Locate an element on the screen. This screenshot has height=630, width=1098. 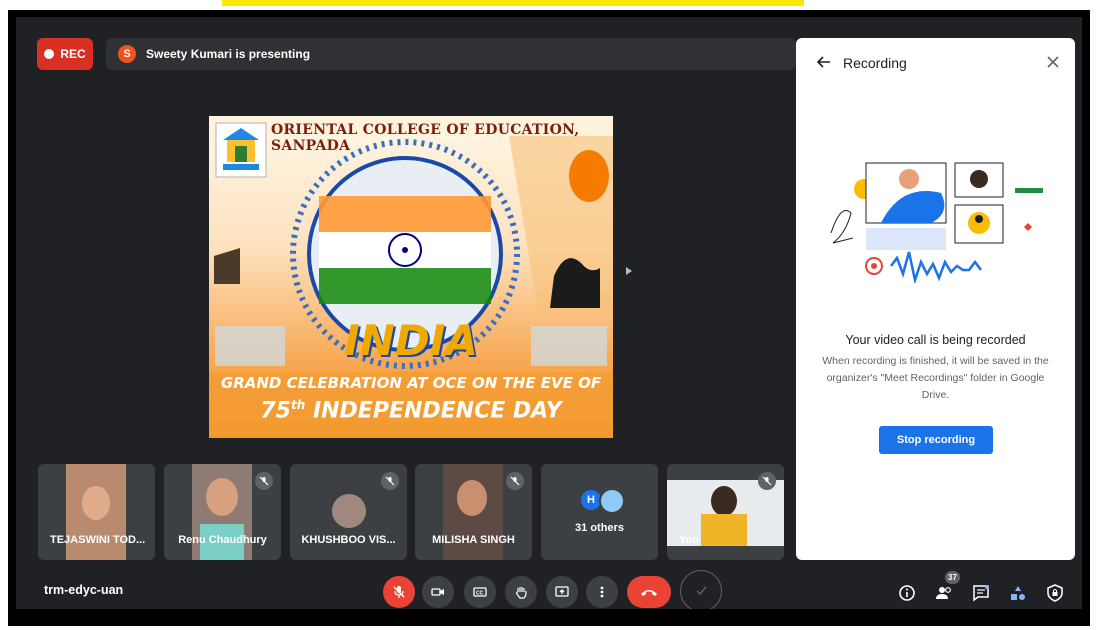
participant-name: MILISHA SINGH is located at coordinates (473, 540).